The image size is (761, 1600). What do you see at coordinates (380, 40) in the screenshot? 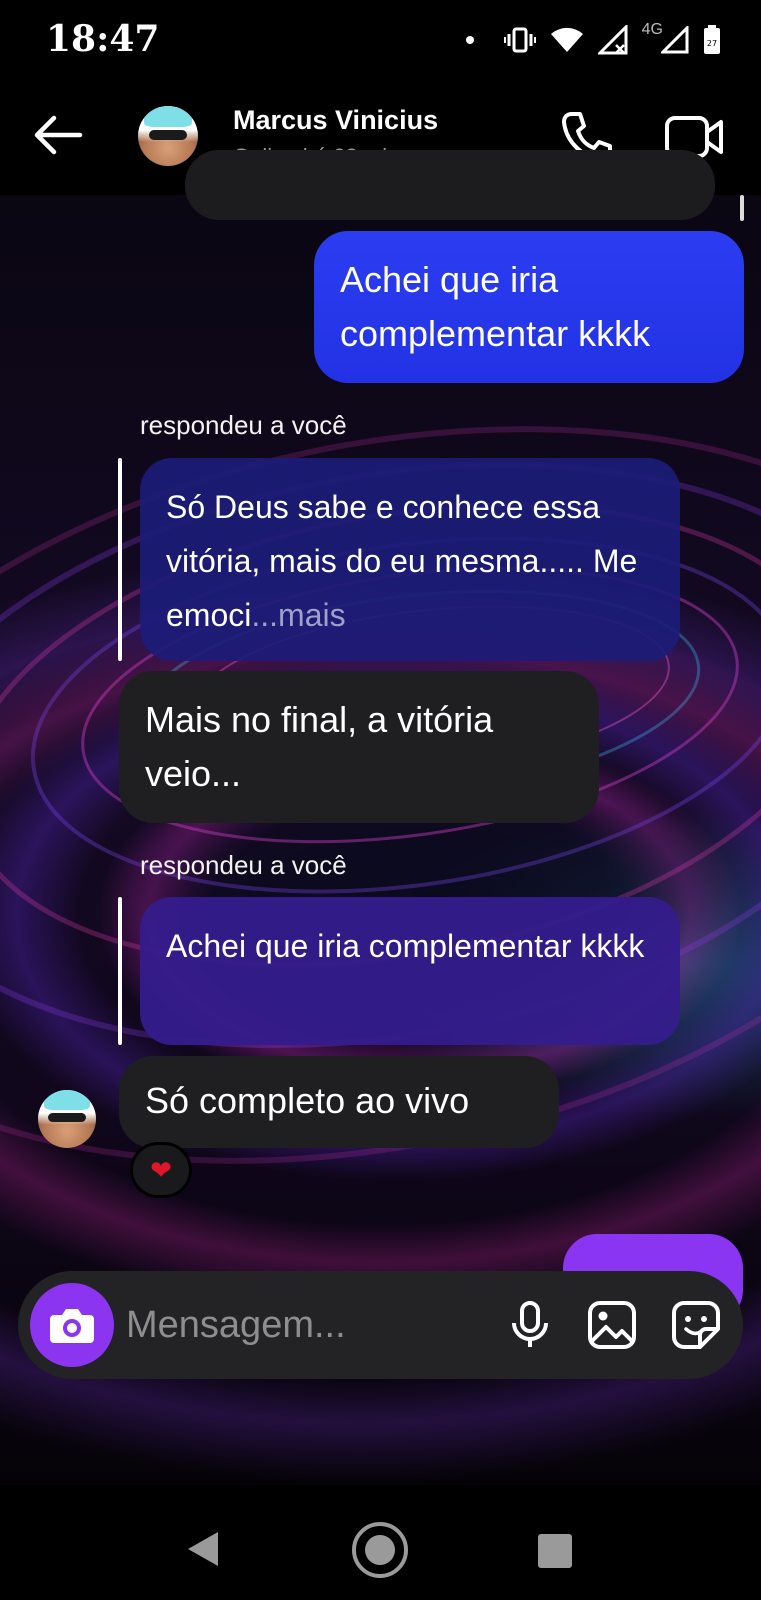
I see `status-bar: 18:47 4G 27` at bounding box center [380, 40].